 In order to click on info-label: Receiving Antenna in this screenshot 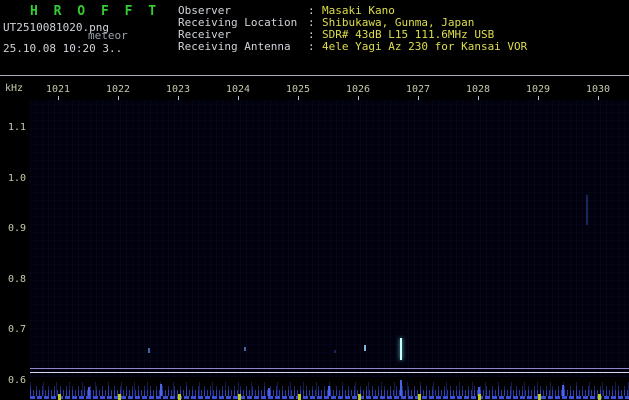, I will do `click(234, 46)`.